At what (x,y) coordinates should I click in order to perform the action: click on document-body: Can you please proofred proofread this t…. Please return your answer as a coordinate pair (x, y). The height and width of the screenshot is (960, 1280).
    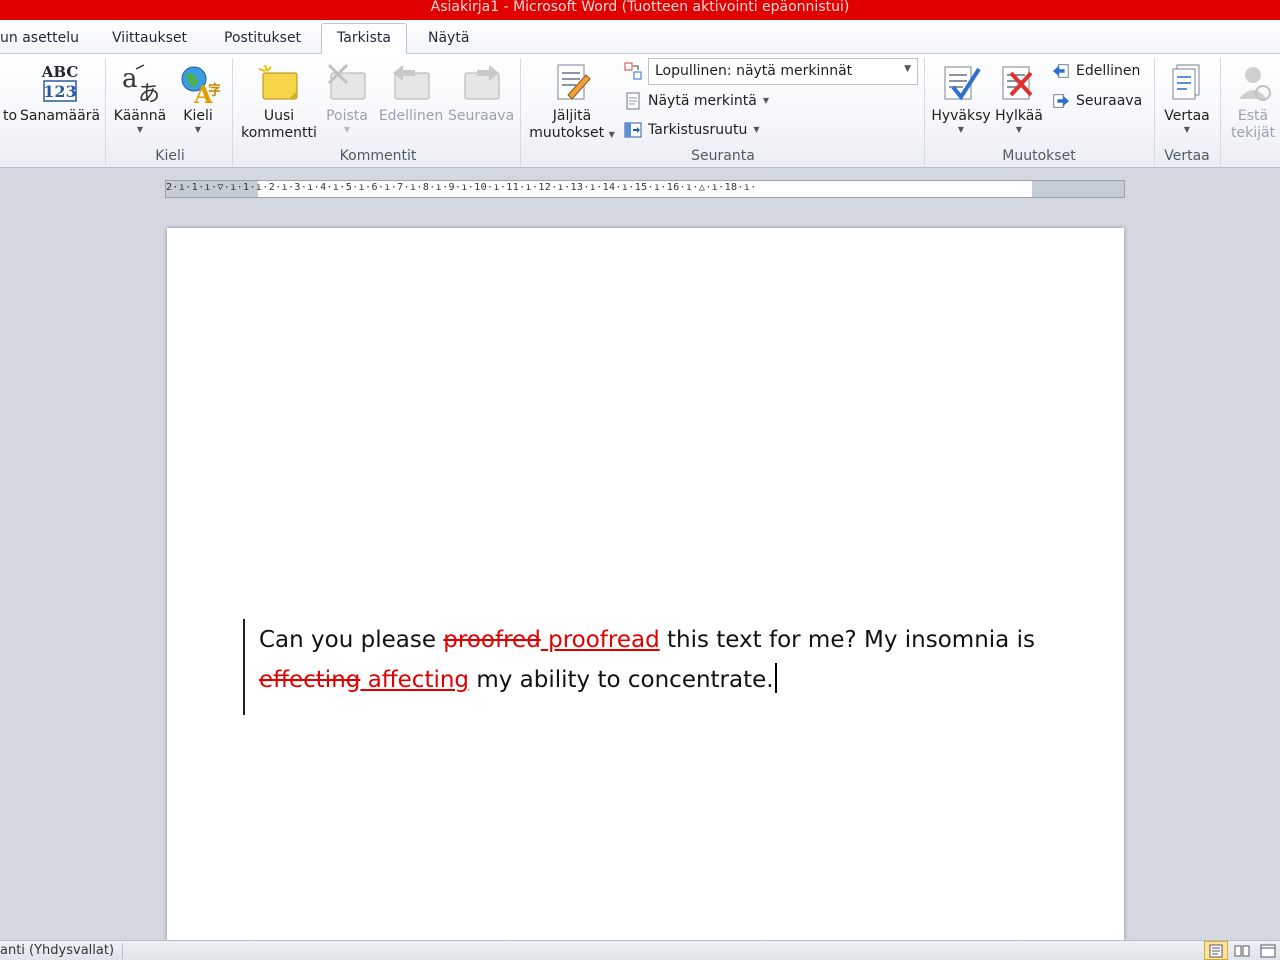
    Looking at the image, I should click on (659, 660).